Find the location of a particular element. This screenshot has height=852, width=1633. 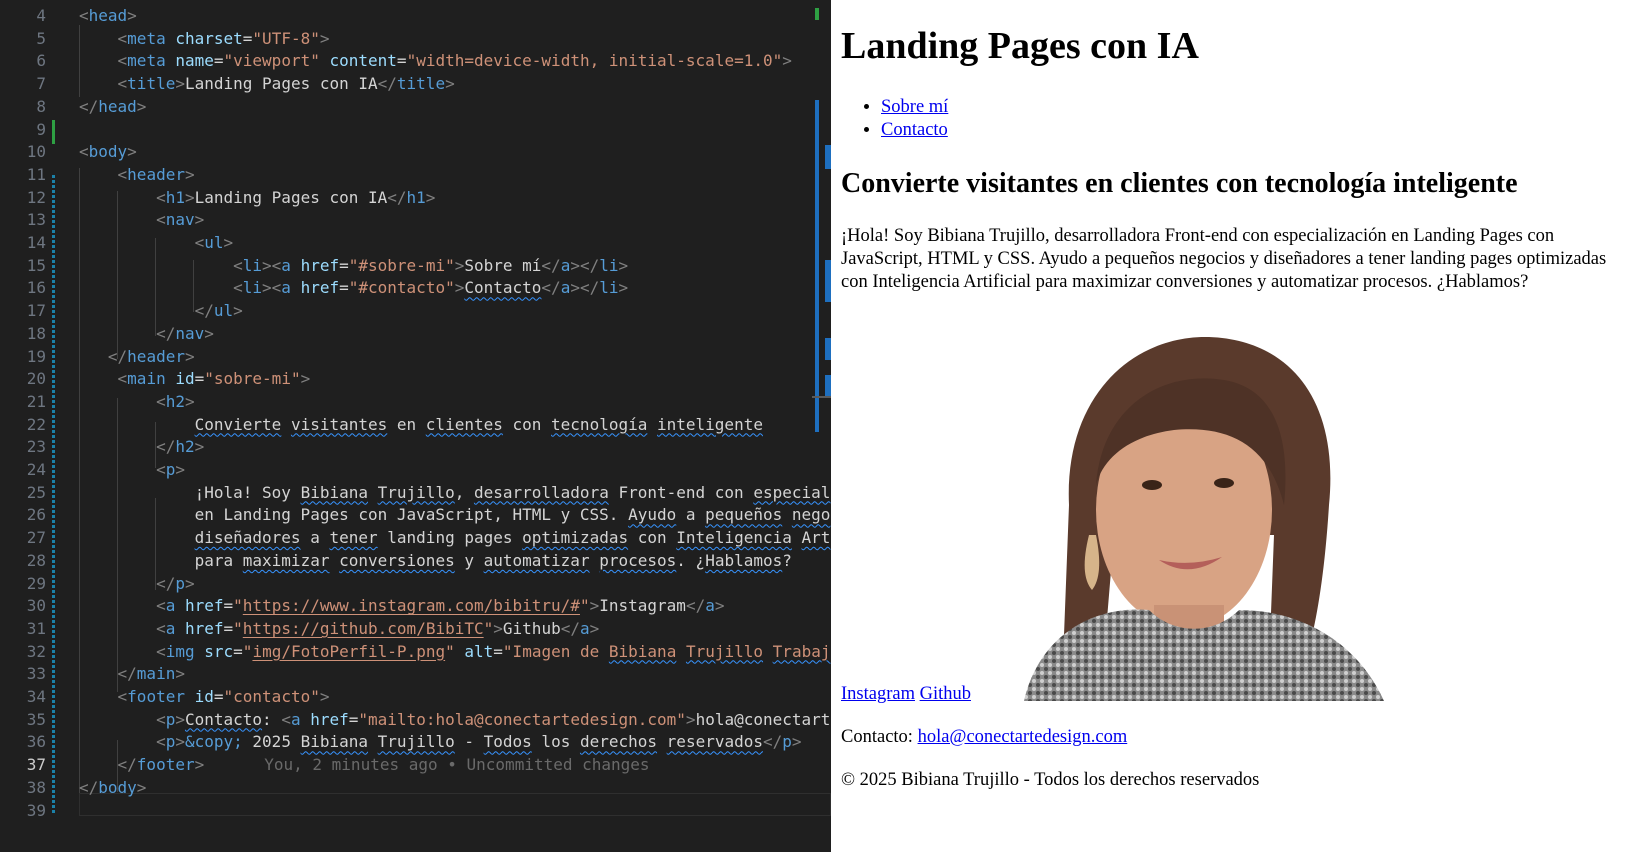

line-code: <h2> is located at coordinates (175, 401).